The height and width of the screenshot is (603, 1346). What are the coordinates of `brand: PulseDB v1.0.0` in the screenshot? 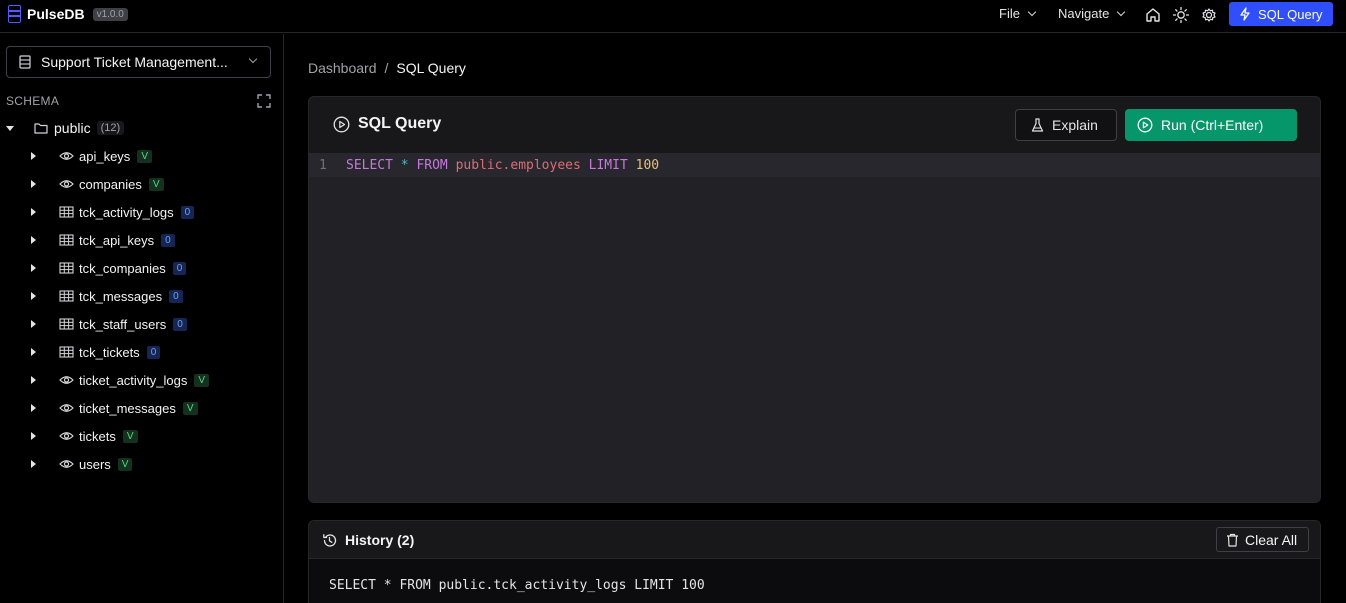 It's located at (68, 14).